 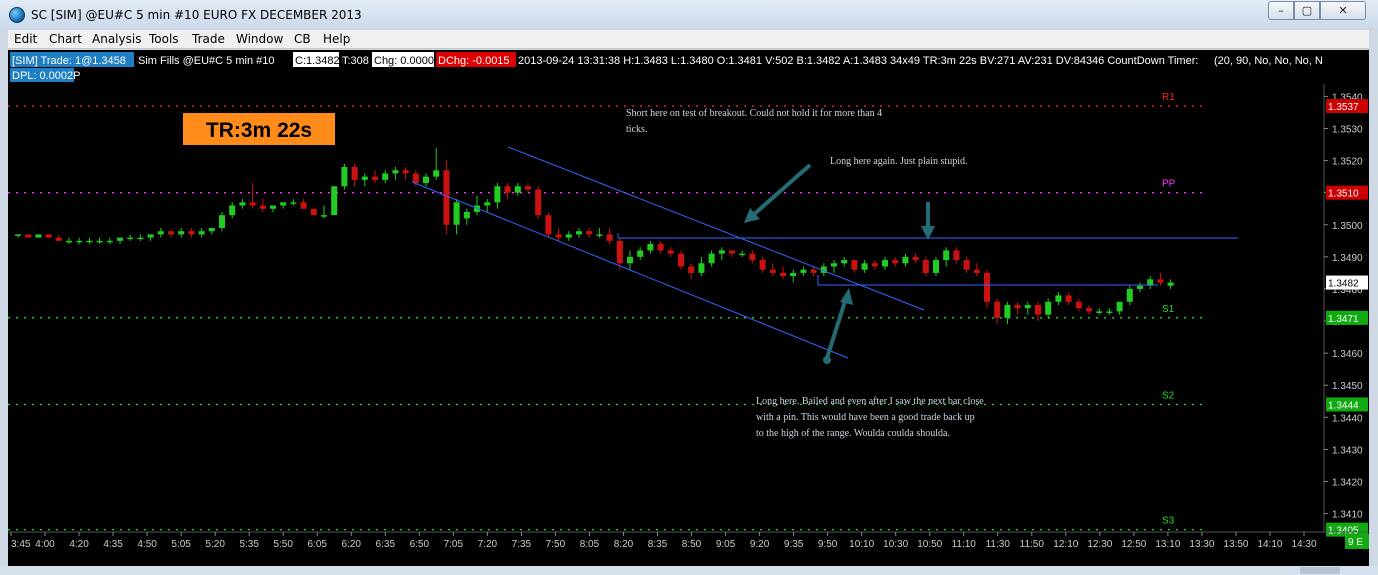 I want to click on time-tick-label: 13:50, so click(x=1235, y=544).